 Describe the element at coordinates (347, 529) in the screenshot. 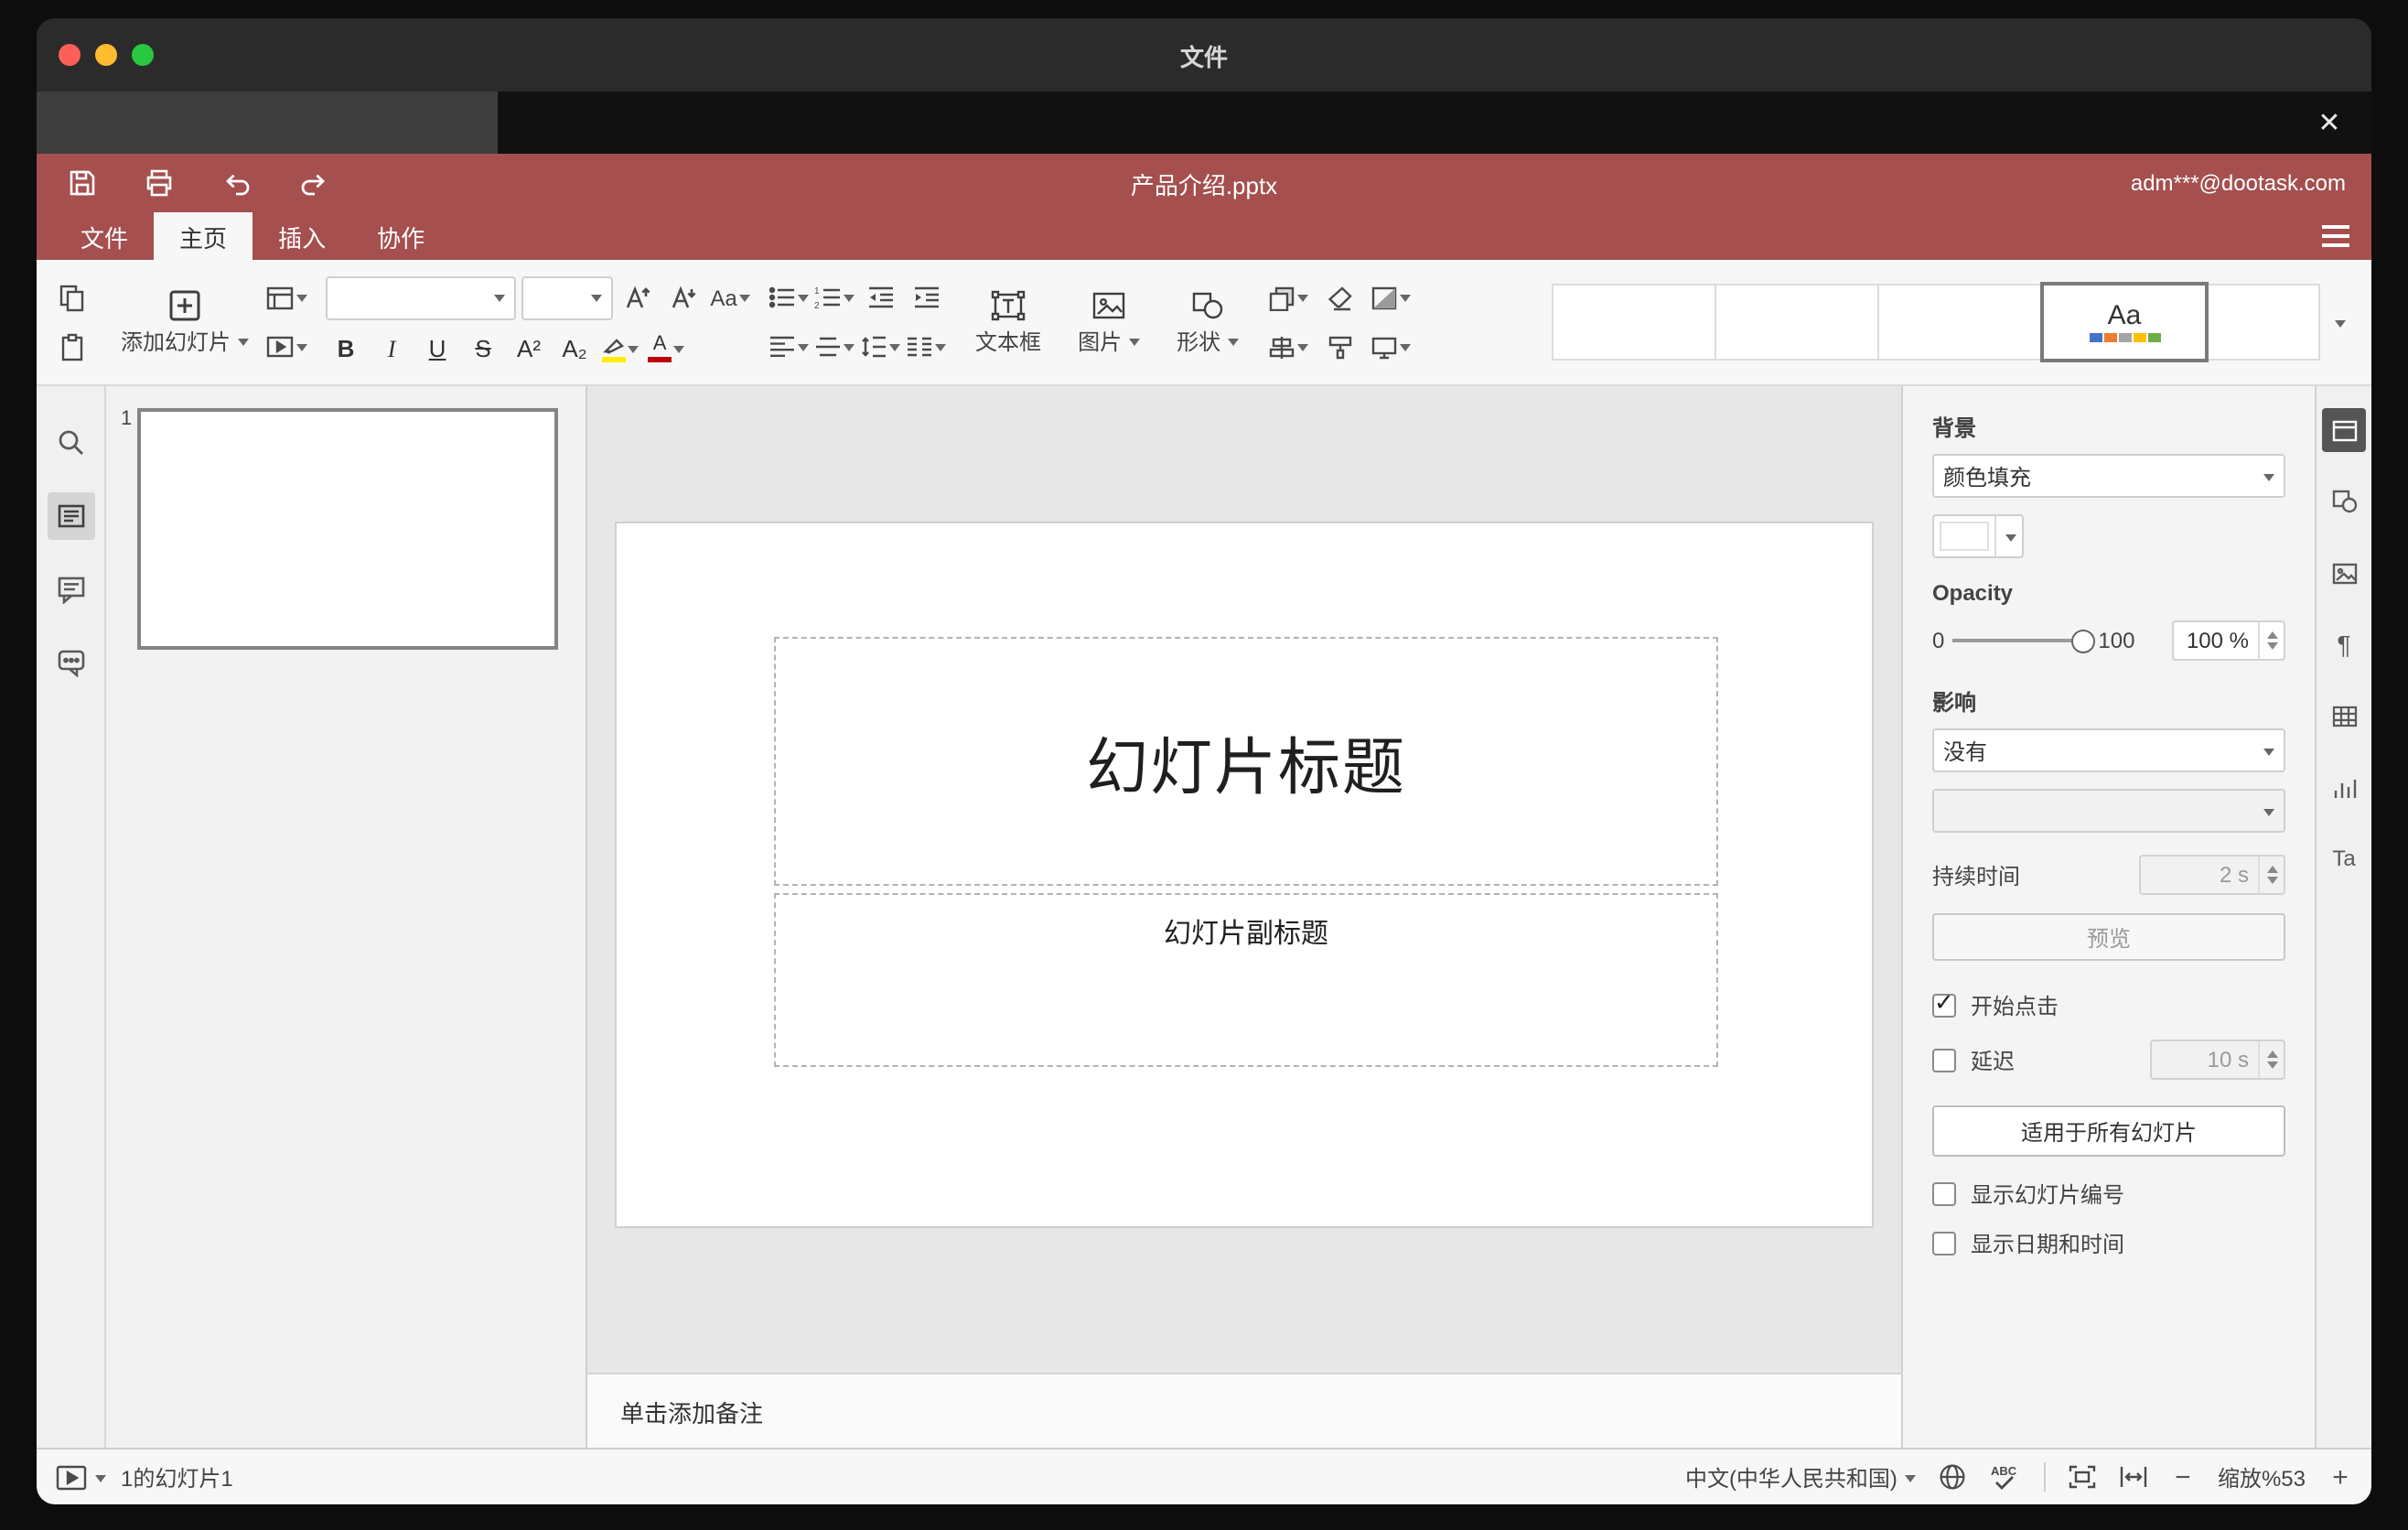

I see `slide-thumbnail` at that location.